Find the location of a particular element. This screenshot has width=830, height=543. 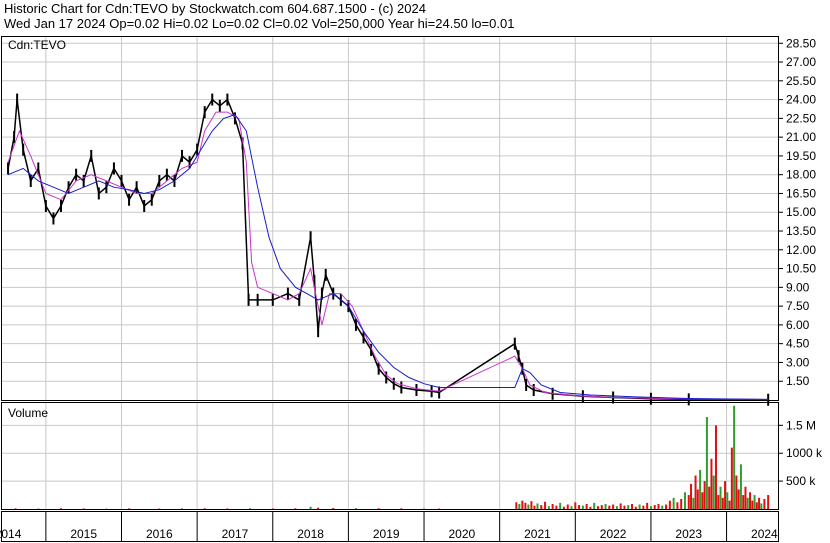

x-tick-label: 2021 is located at coordinates (537, 534).